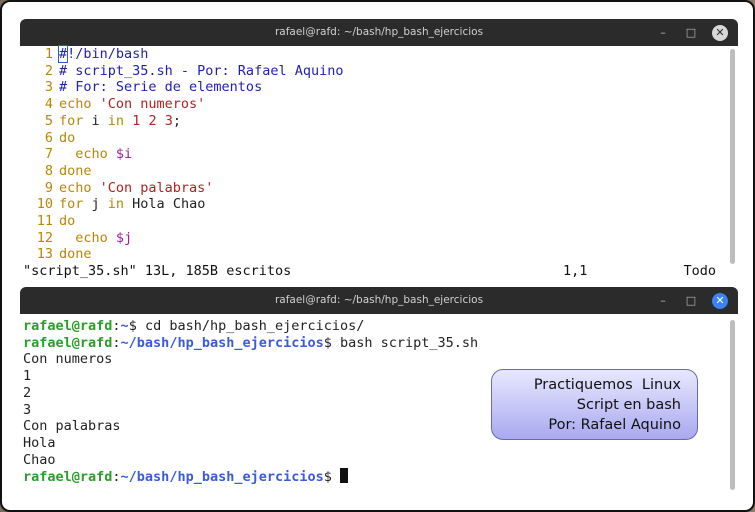 The width and height of the screenshot is (755, 512). What do you see at coordinates (373, 71) in the screenshot?
I see `code-line: 2 # script_35.sh - Por: Rafael Aquino` at bounding box center [373, 71].